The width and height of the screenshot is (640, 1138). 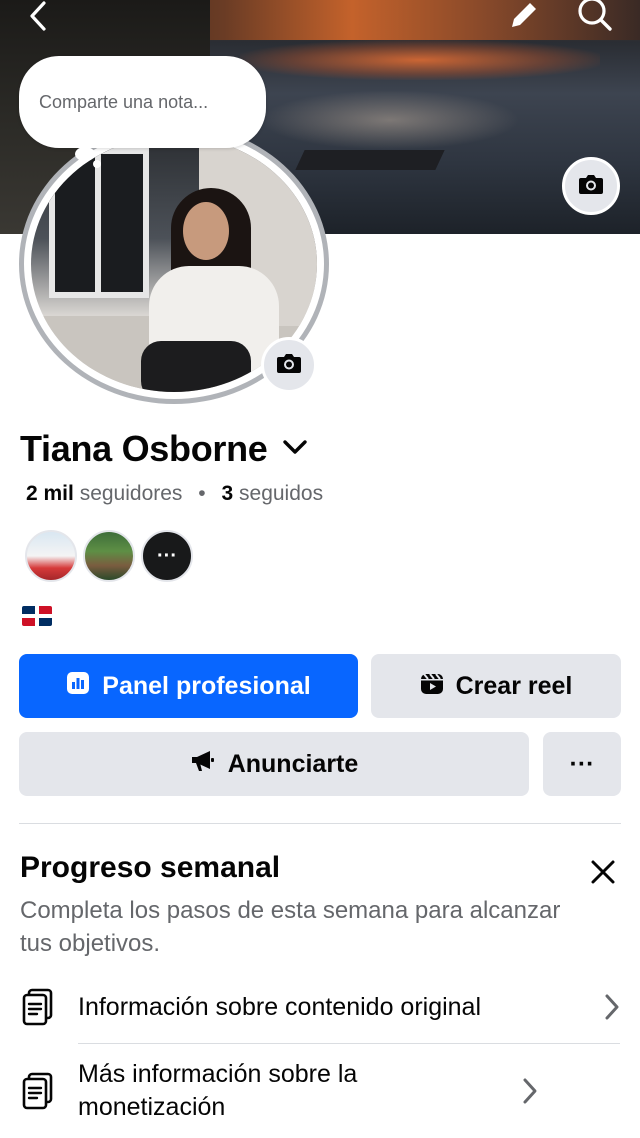 What do you see at coordinates (603, 872) in the screenshot?
I see `close-icon` at bounding box center [603, 872].